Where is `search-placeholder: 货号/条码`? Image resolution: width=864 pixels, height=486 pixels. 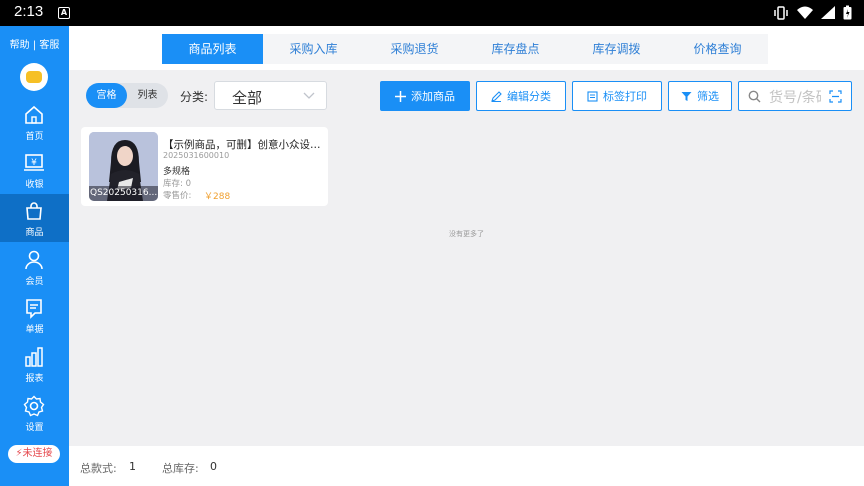 search-placeholder: 货号/条码 is located at coordinates (795, 98).